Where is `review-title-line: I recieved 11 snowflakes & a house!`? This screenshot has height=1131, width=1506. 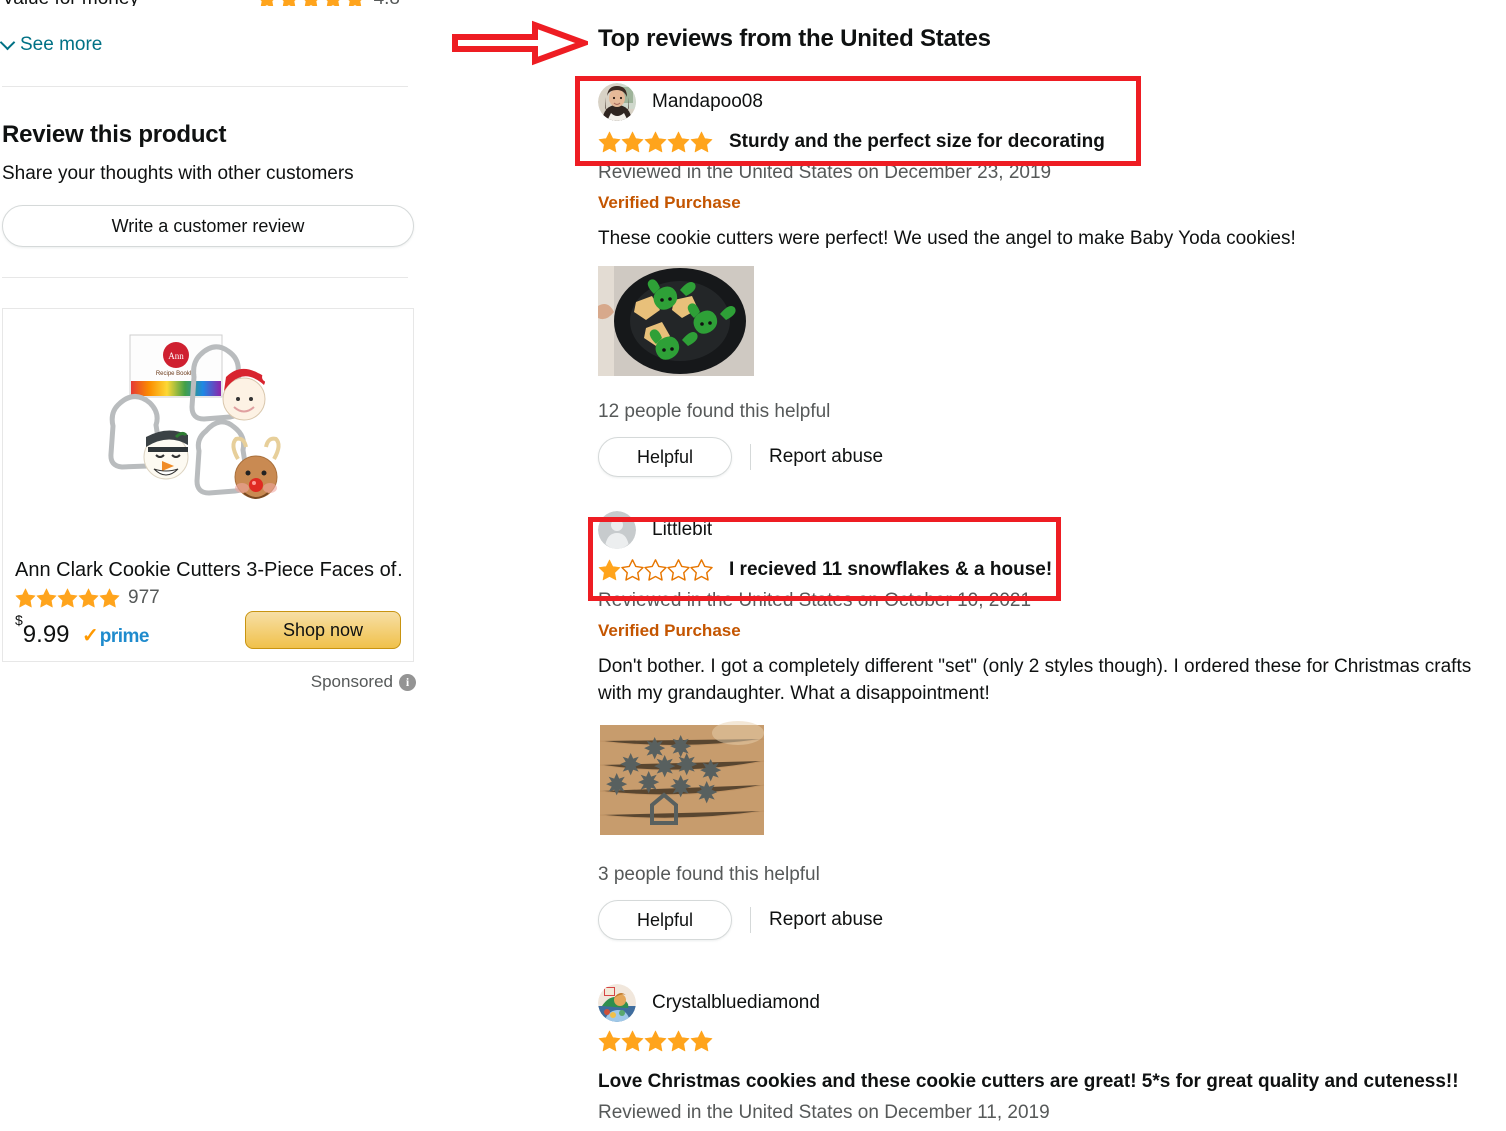 review-title-line: I recieved 11 snowflakes & a house! is located at coordinates (1052, 570).